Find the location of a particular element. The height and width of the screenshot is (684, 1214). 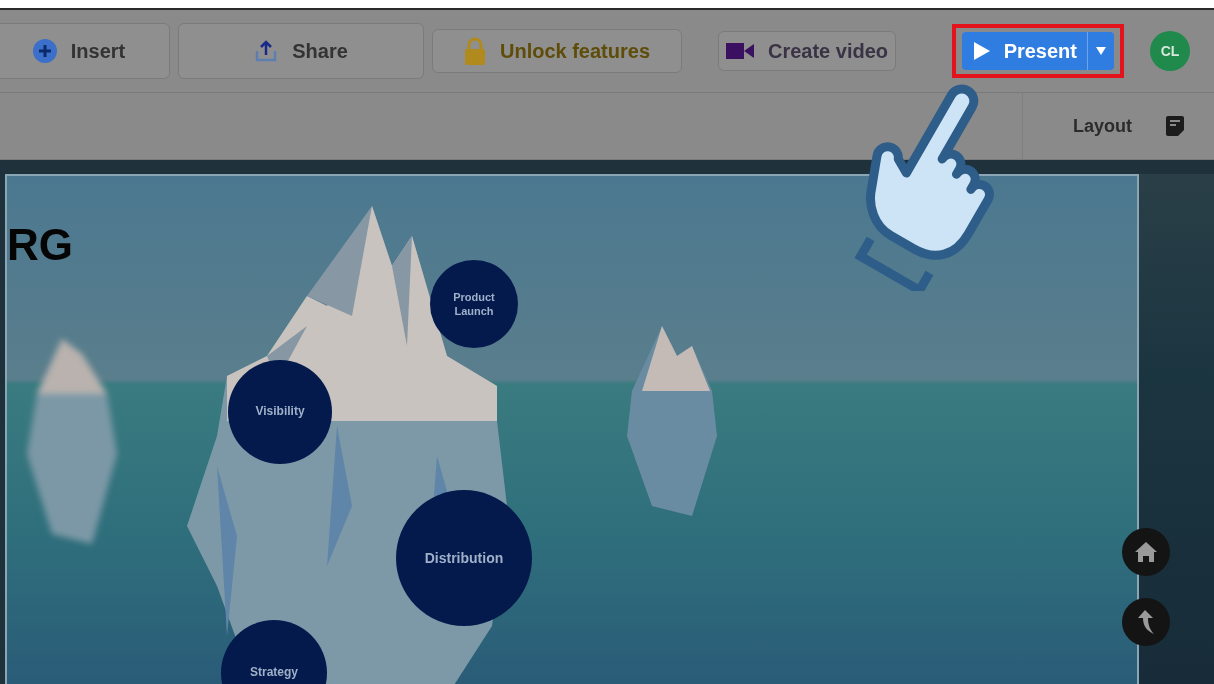

unlock-button: Unlock features is located at coordinates (557, 51).